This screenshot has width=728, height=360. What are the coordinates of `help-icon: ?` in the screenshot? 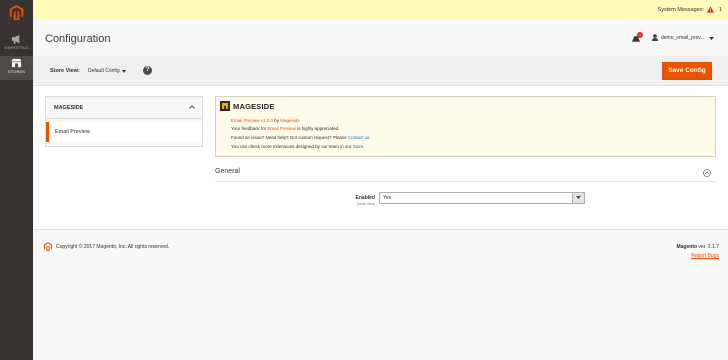 It's located at (147, 70).